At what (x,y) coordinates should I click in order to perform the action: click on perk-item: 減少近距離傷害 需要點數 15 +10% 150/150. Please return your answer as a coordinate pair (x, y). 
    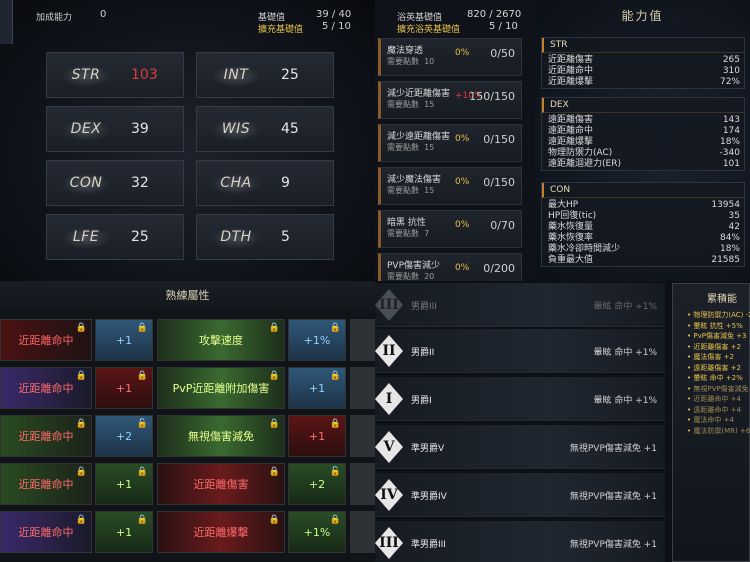
    Looking at the image, I should click on (450, 100).